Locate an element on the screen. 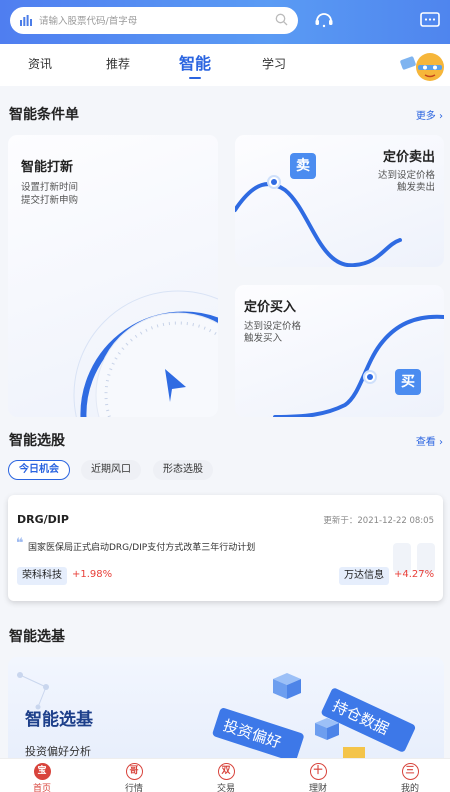 The image size is (450, 792). nav-trade-label: 交易 is located at coordinates (225, 788).